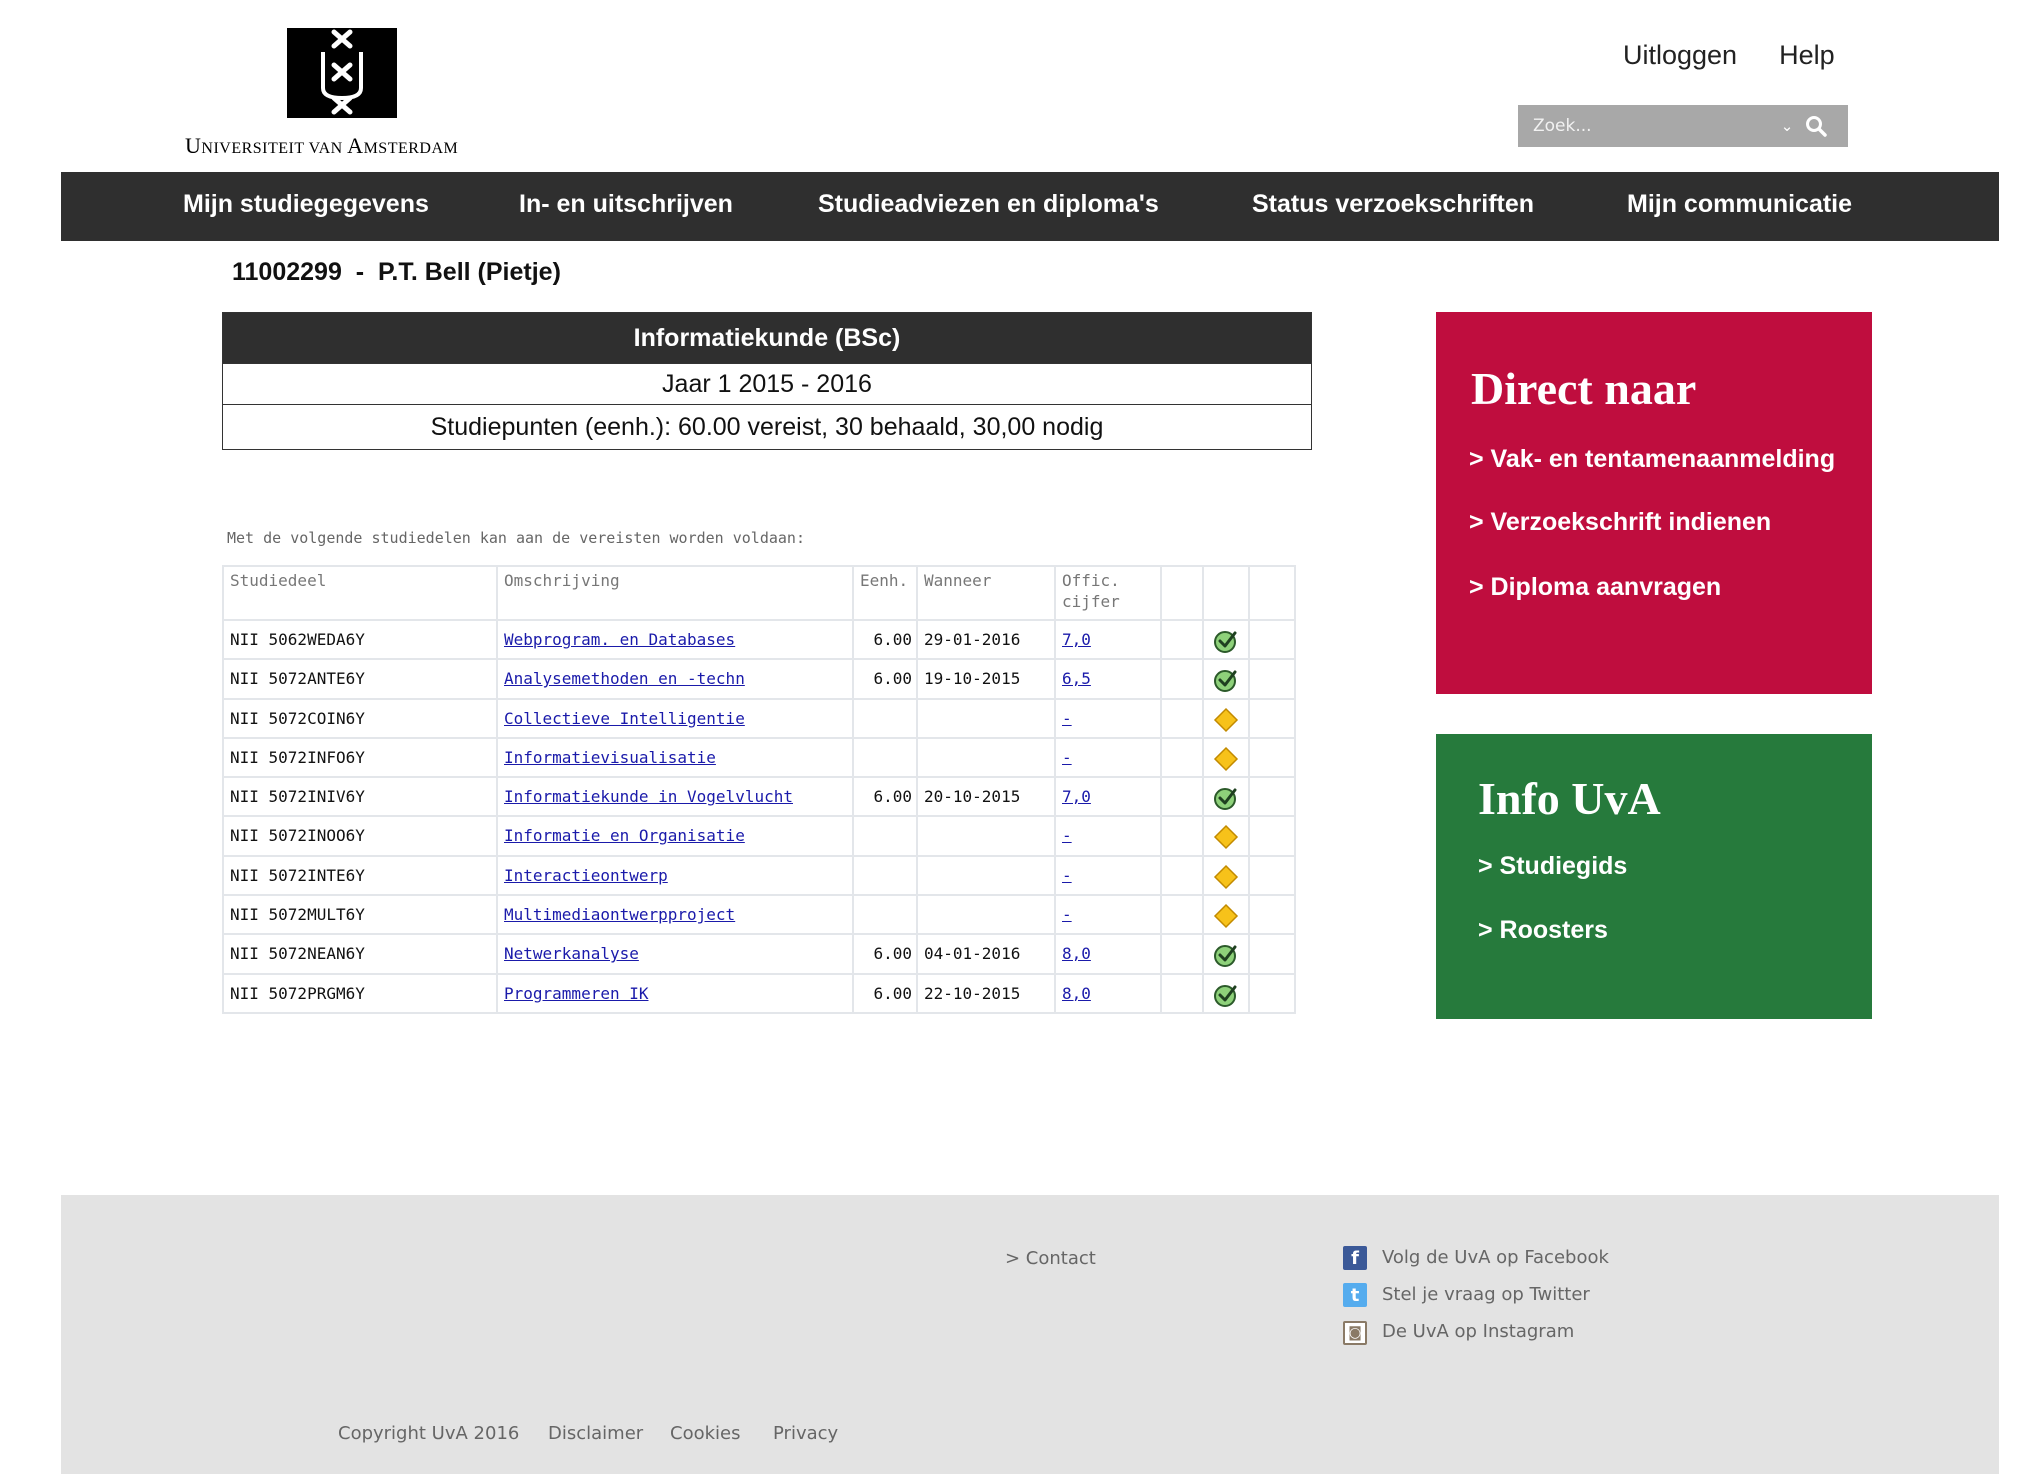 This screenshot has height=1474, width=2041. I want to click on student-info: 11002299 - P.T. Bell (Pietje), so click(396, 272).